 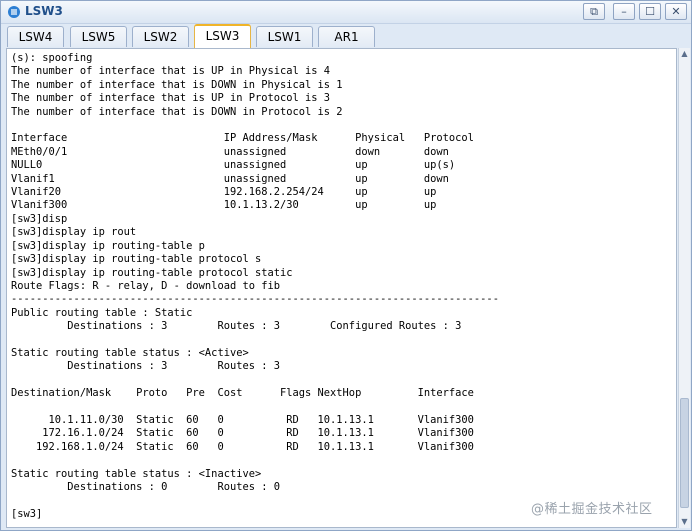 What do you see at coordinates (130, 352) in the screenshot?
I see `terminal-line: Static routing table status : <Active>` at bounding box center [130, 352].